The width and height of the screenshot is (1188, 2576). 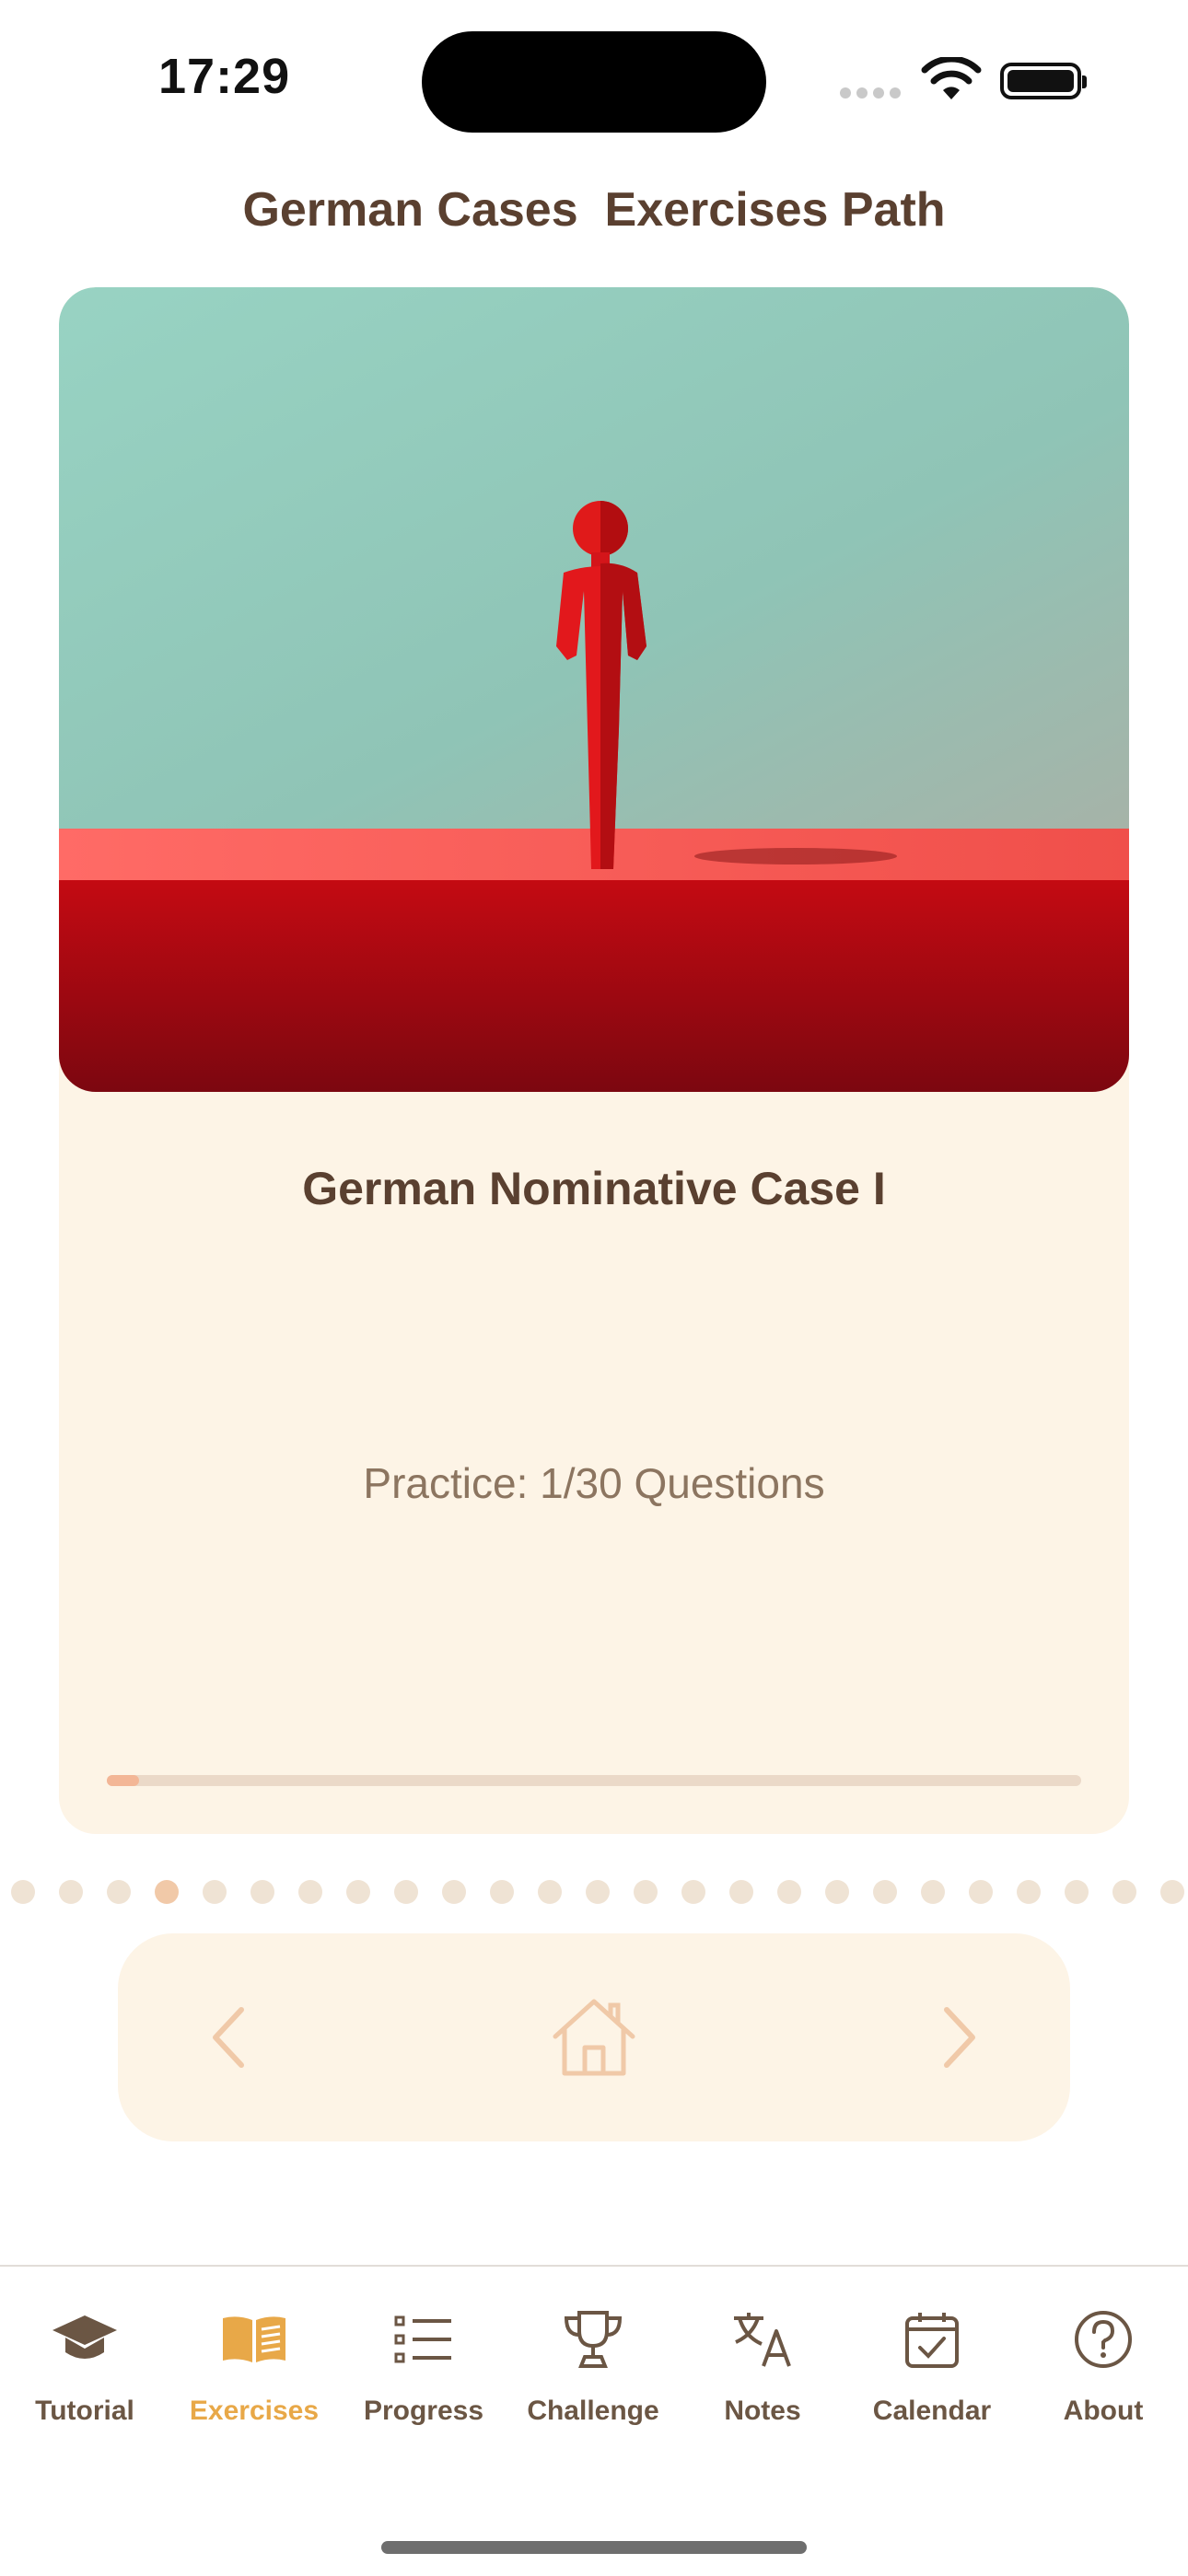 What do you see at coordinates (84, 2337) in the screenshot?
I see `graduation-cap-icon` at bounding box center [84, 2337].